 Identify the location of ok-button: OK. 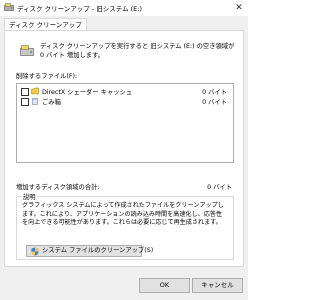
(164, 285).